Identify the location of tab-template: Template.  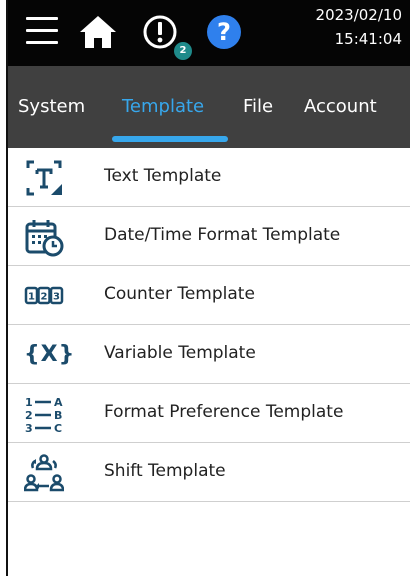
(163, 106).